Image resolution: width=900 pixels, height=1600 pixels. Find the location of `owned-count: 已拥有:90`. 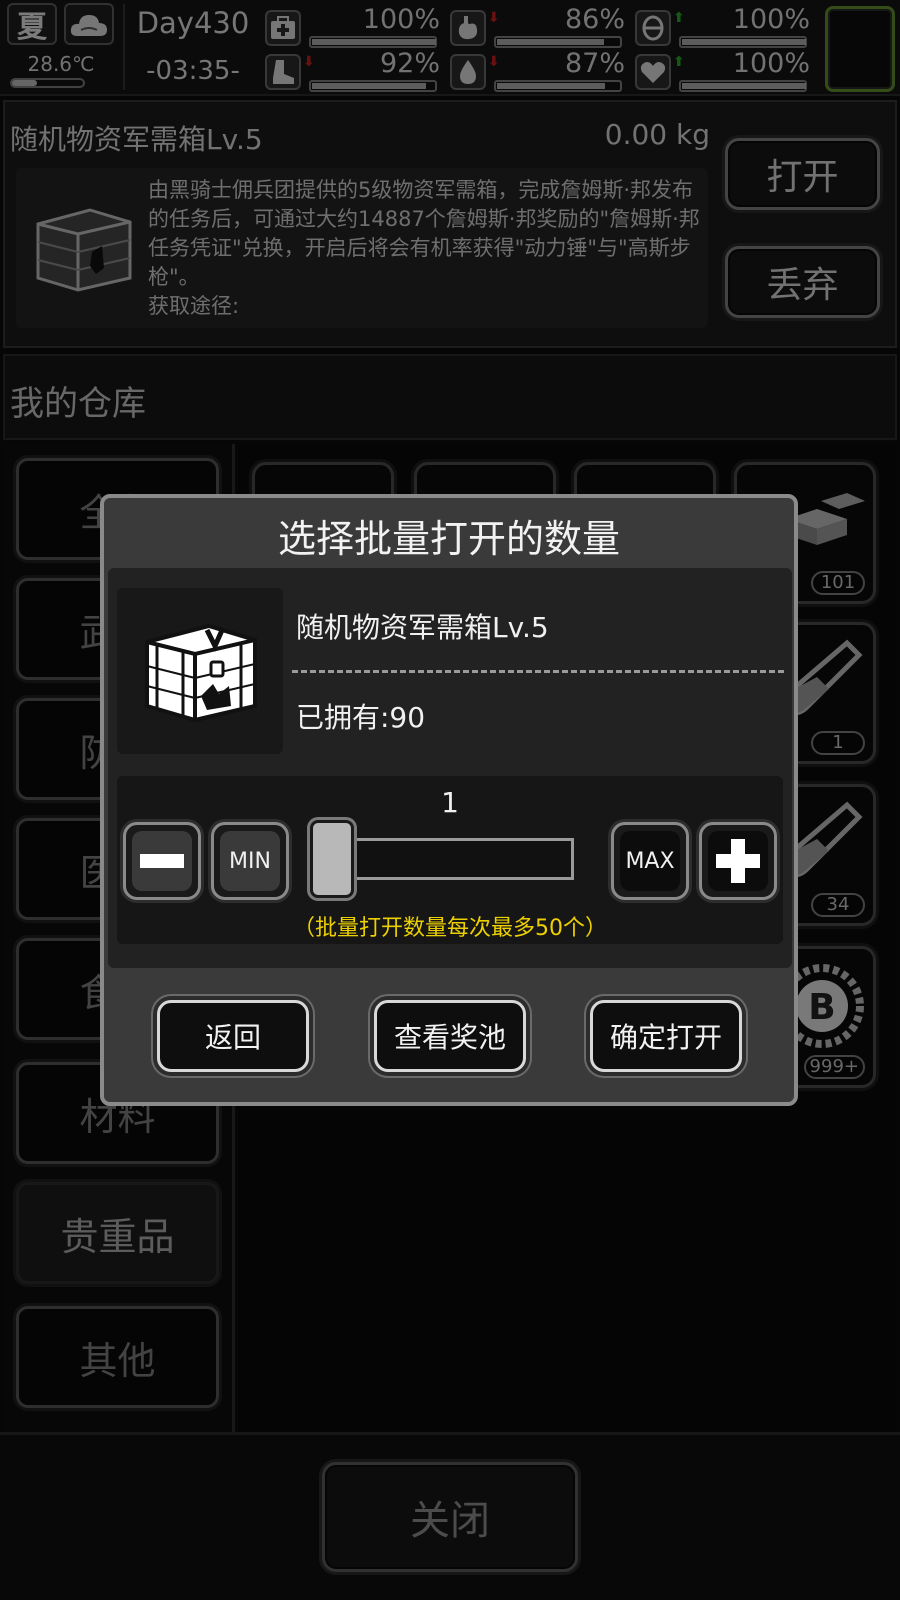

owned-count: 已拥有:90 is located at coordinates (361, 717).